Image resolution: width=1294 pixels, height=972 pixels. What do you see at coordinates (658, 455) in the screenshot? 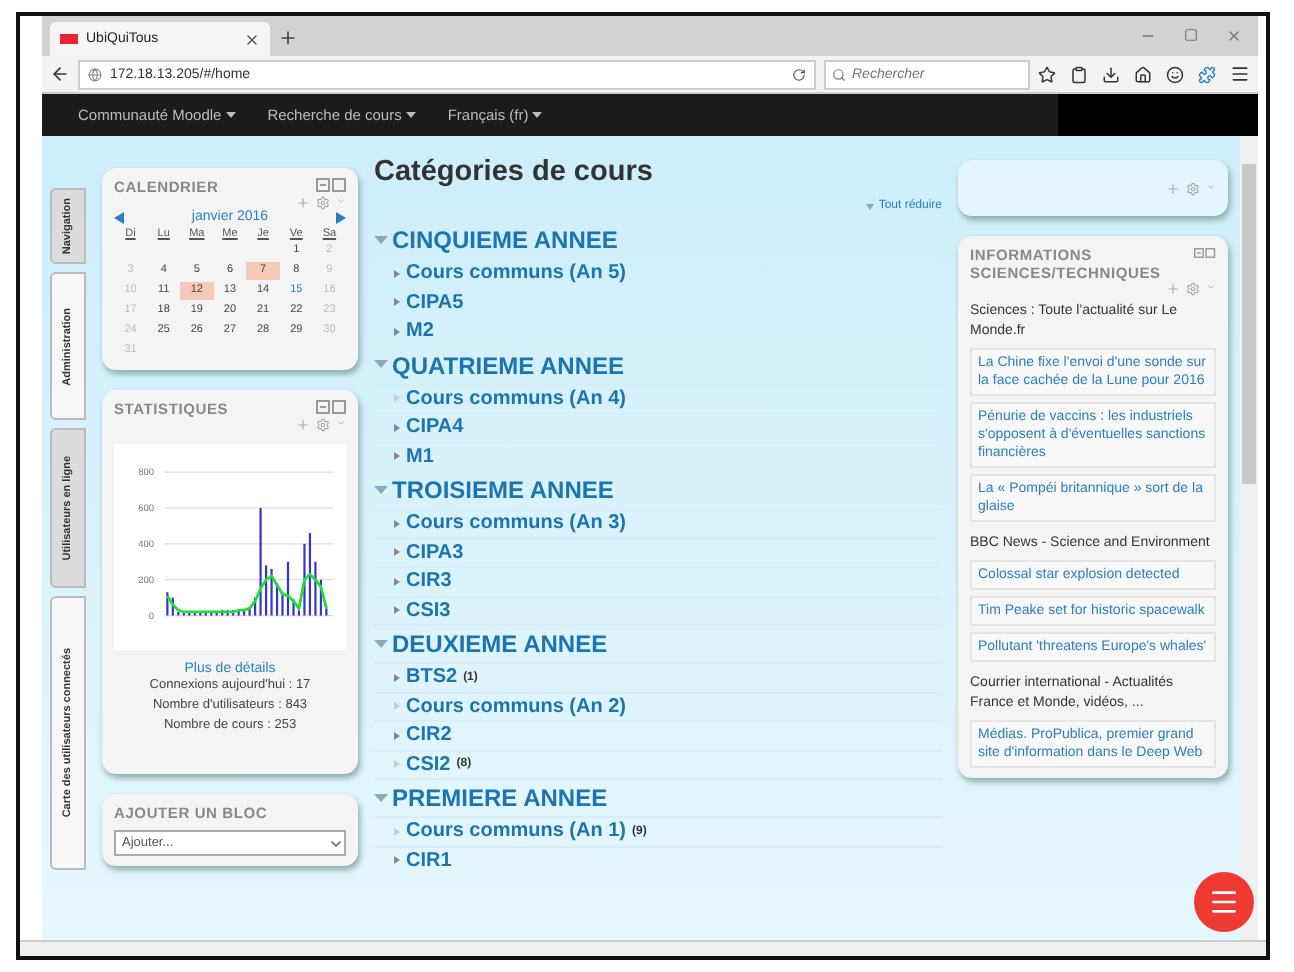
I see `subcategory-link: M1` at bounding box center [658, 455].